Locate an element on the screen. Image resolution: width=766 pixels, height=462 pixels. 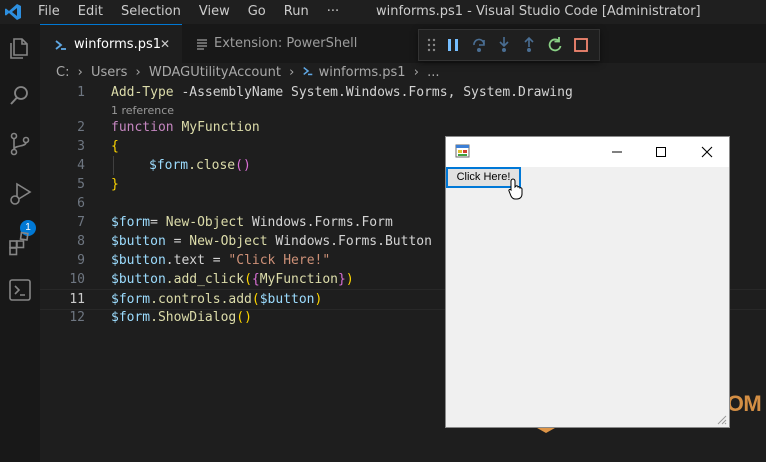
step-over-icon is located at coordinates (479, 45).